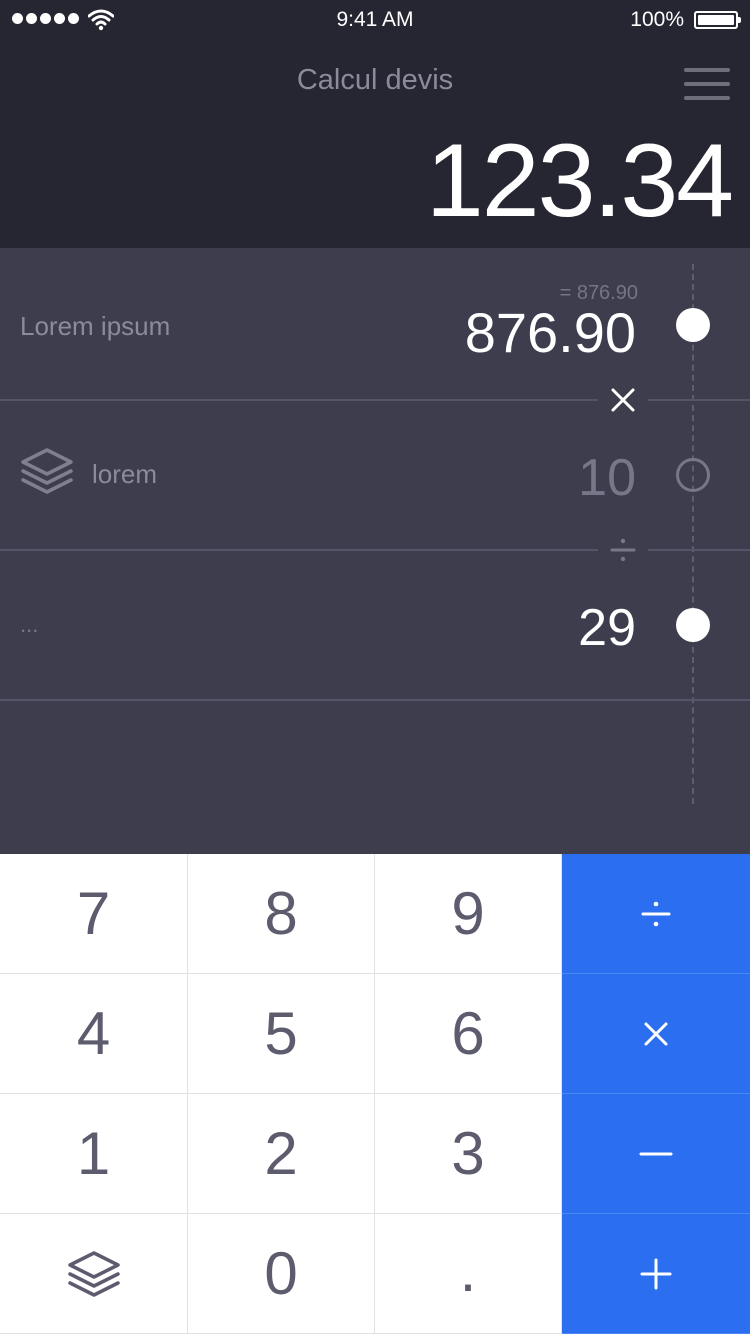 This screenshot has height=1334, width=750. I want to click on key-2: 2, so click(281, 1154).